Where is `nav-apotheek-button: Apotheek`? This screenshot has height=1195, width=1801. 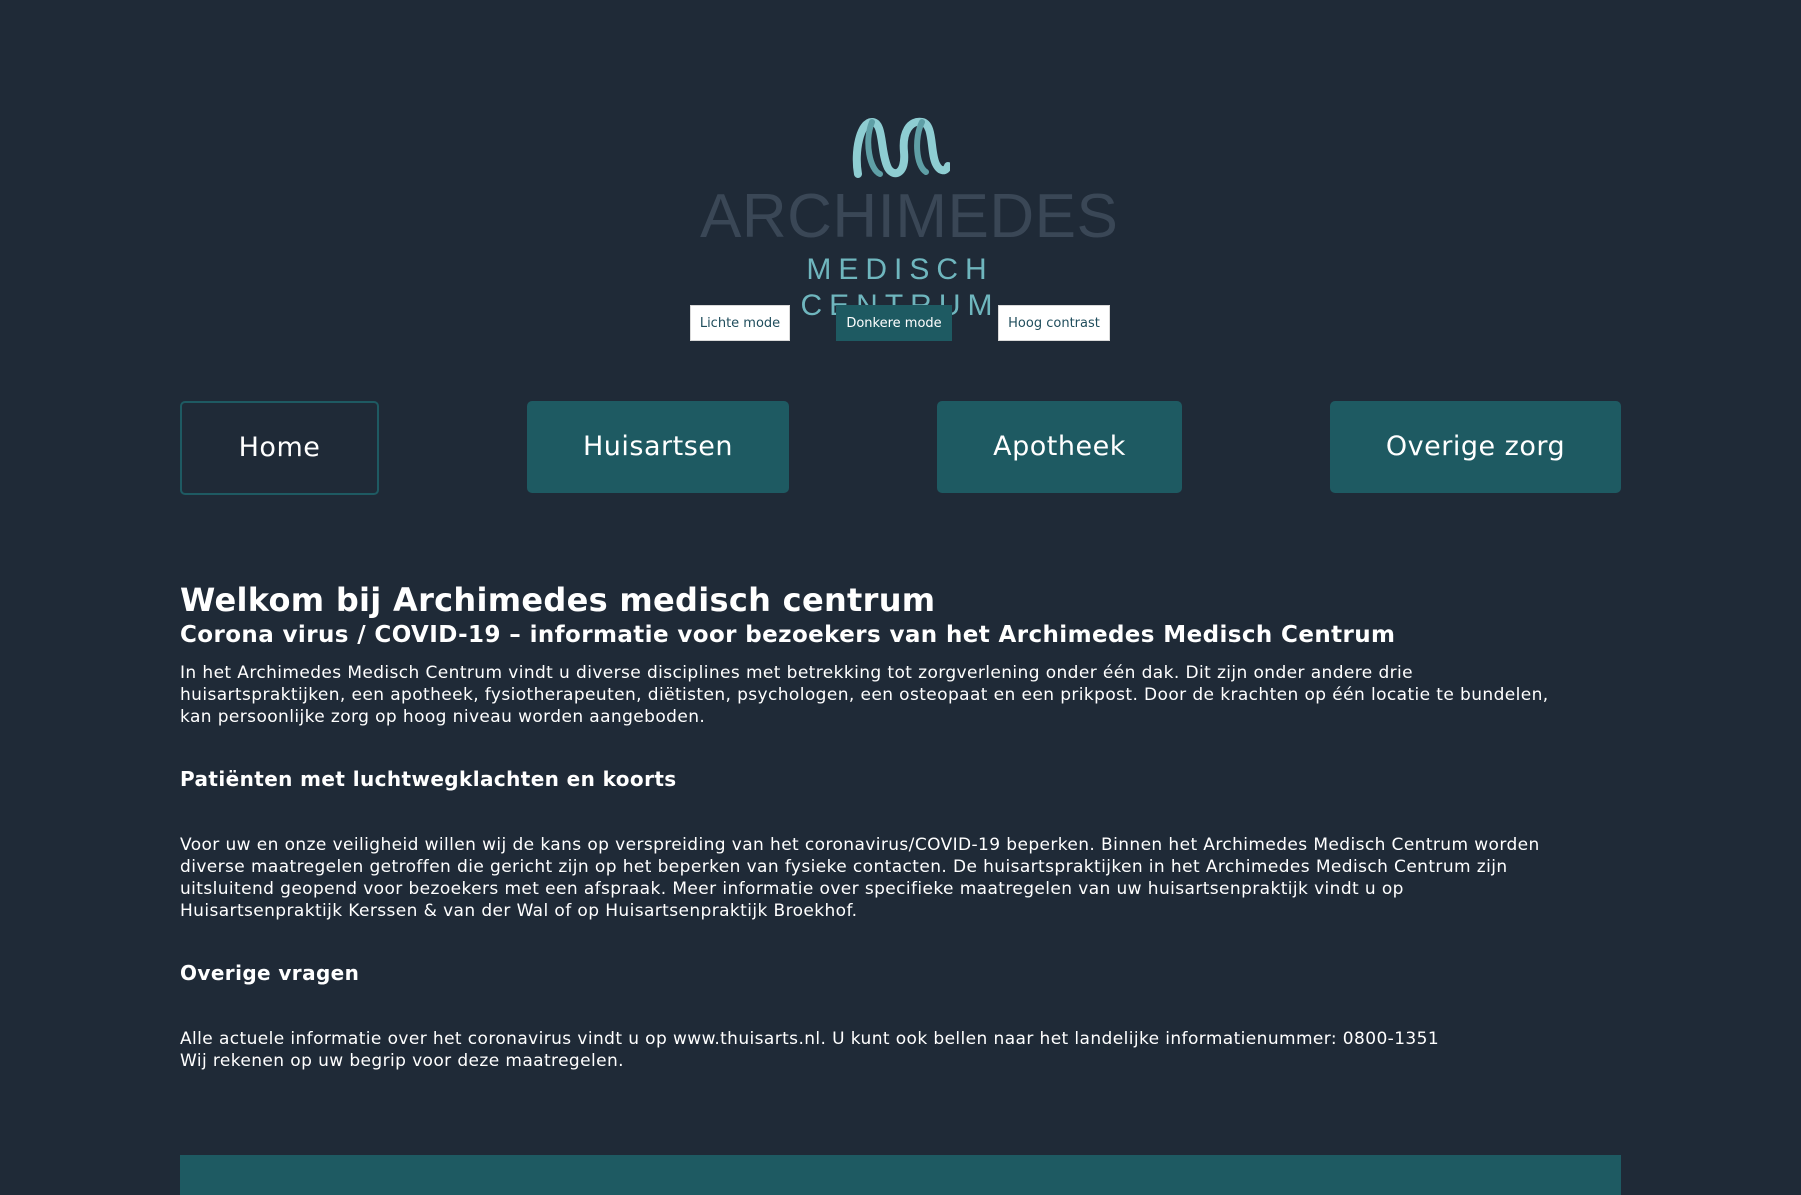
nav-apotheek-button: Apotheek is located at coordinates (1059, 447).